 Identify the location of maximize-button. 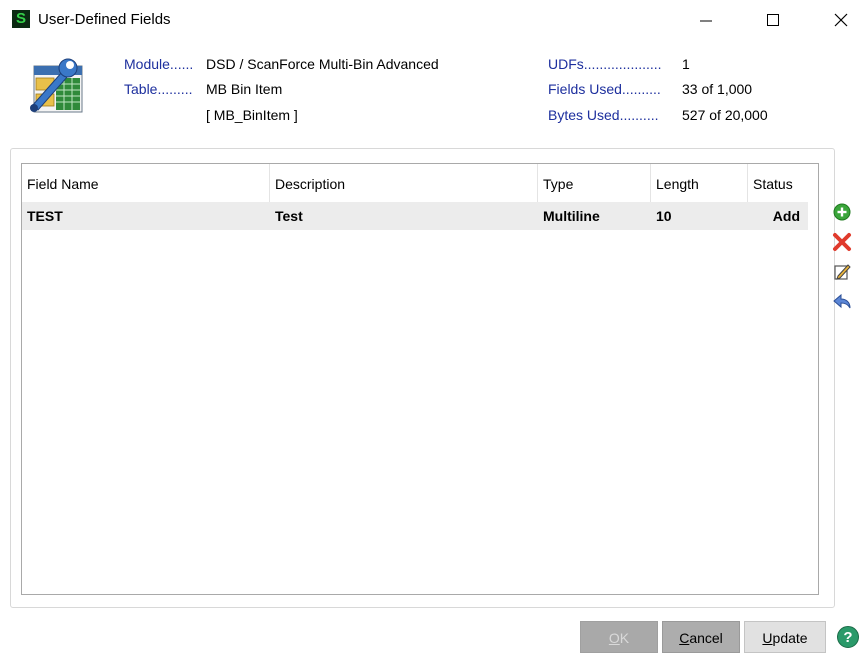
(773, 20).